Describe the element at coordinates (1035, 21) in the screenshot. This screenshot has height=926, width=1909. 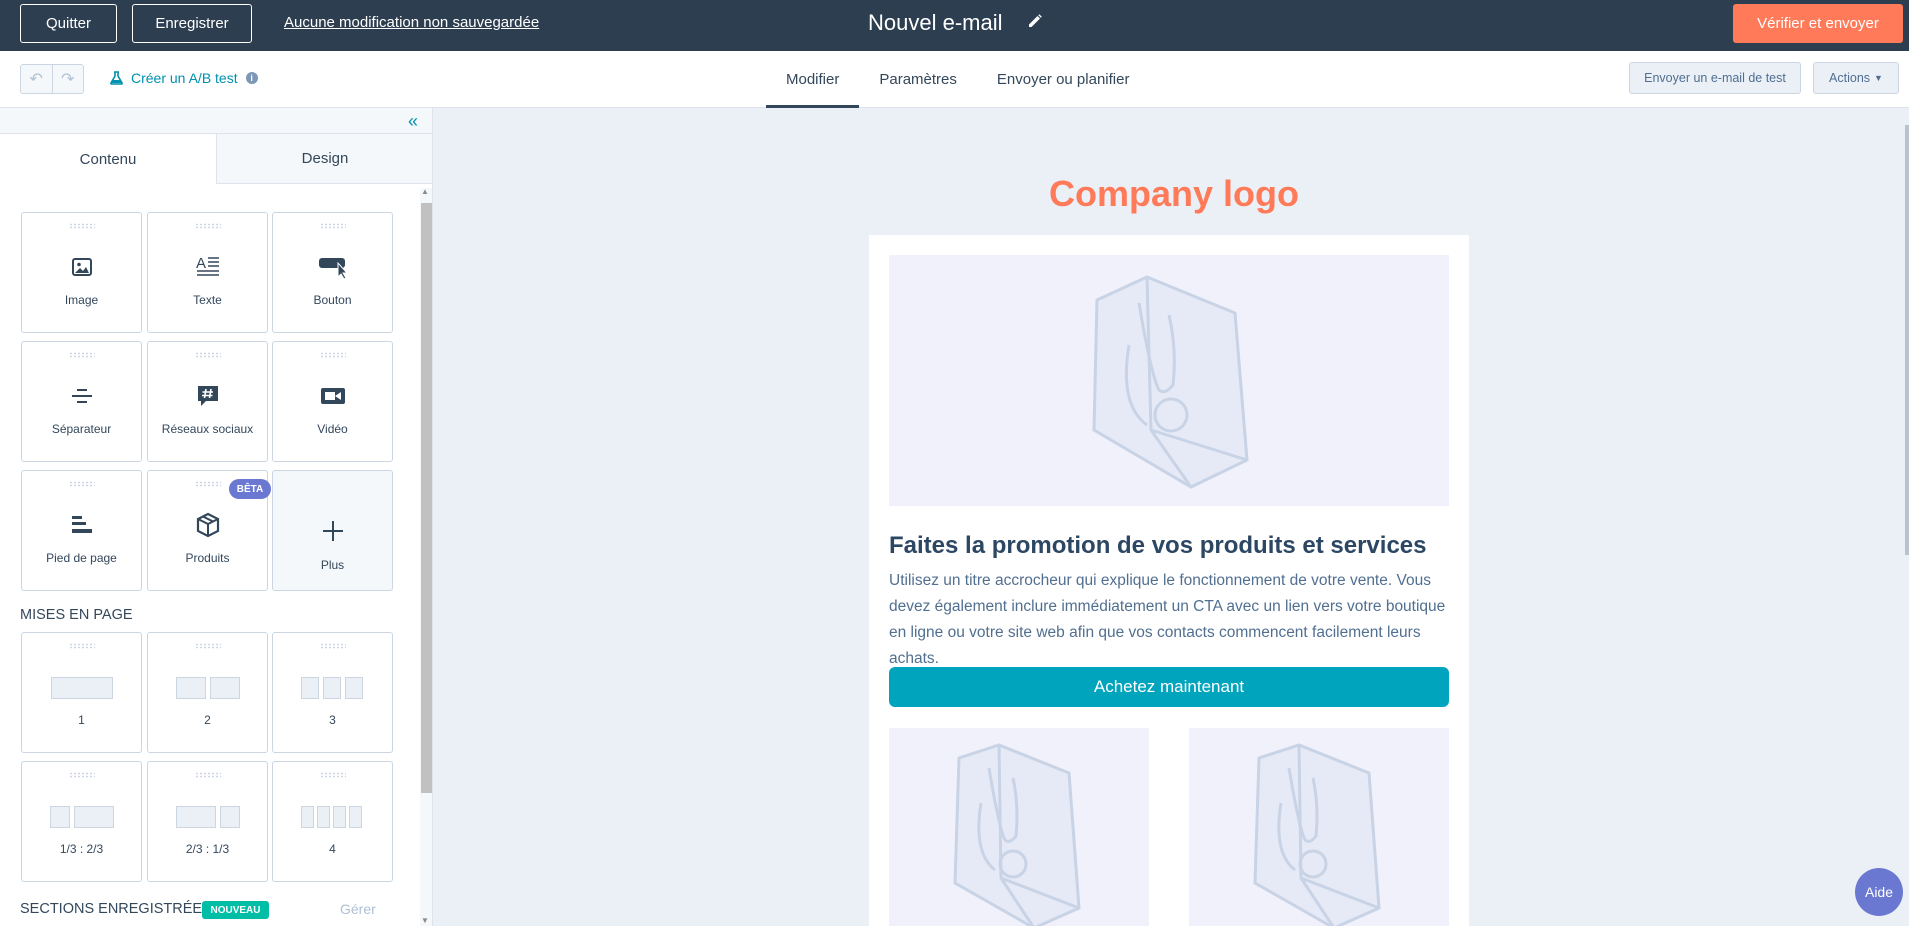
I see `pencil-icon` at that location.